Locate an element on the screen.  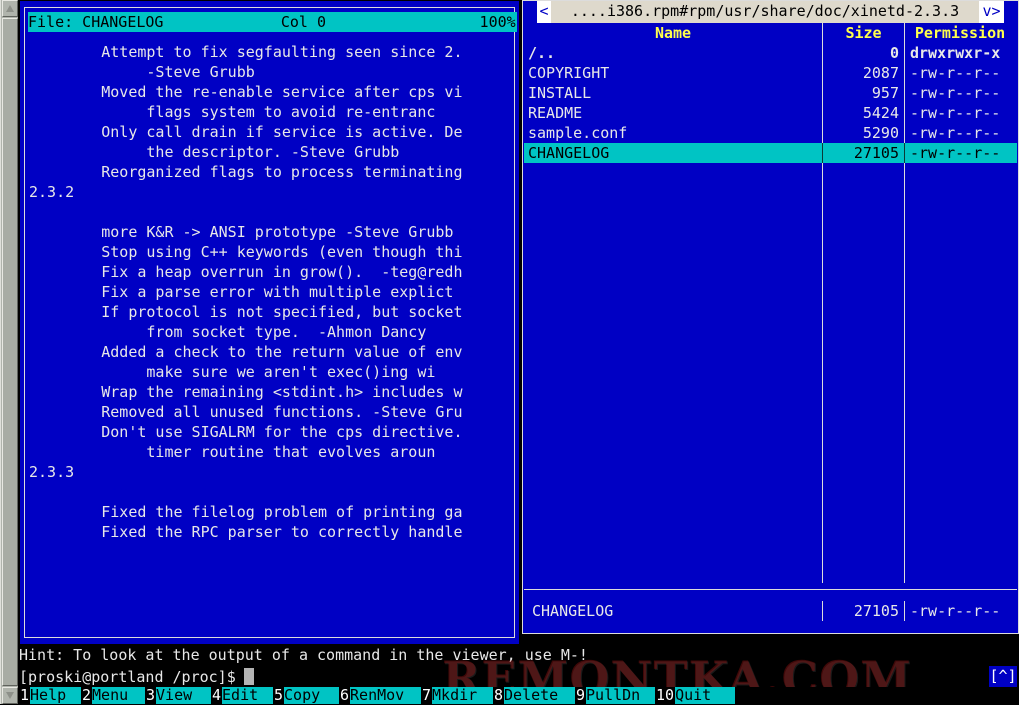
viewer-line: make sure we aren't exec()ing wi is located at coordinates (232, 372).